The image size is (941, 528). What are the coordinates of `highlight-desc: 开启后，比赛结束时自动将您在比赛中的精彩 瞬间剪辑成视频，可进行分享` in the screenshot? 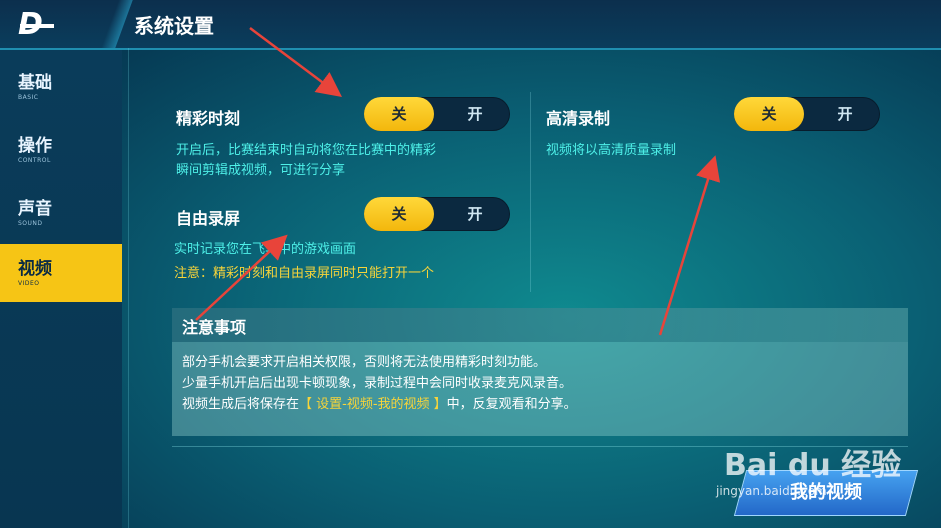 It's located at (306, 160).